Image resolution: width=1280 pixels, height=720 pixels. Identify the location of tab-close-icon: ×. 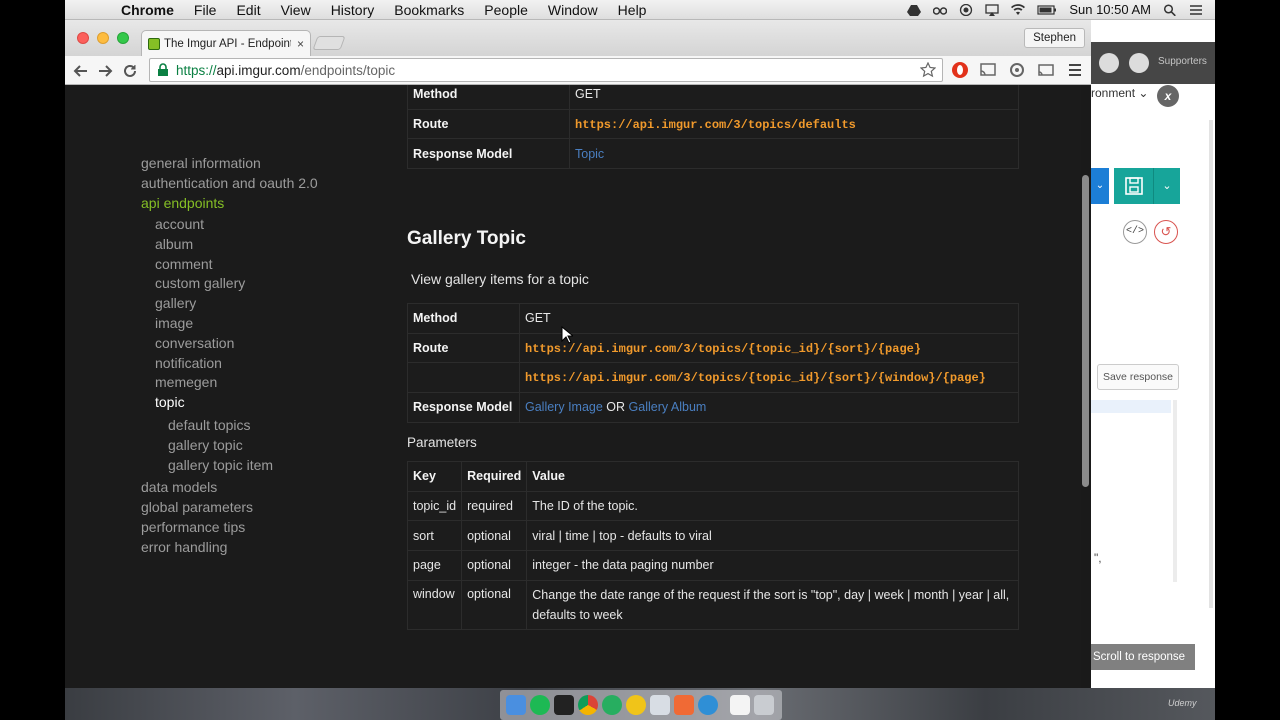
(300, 44).